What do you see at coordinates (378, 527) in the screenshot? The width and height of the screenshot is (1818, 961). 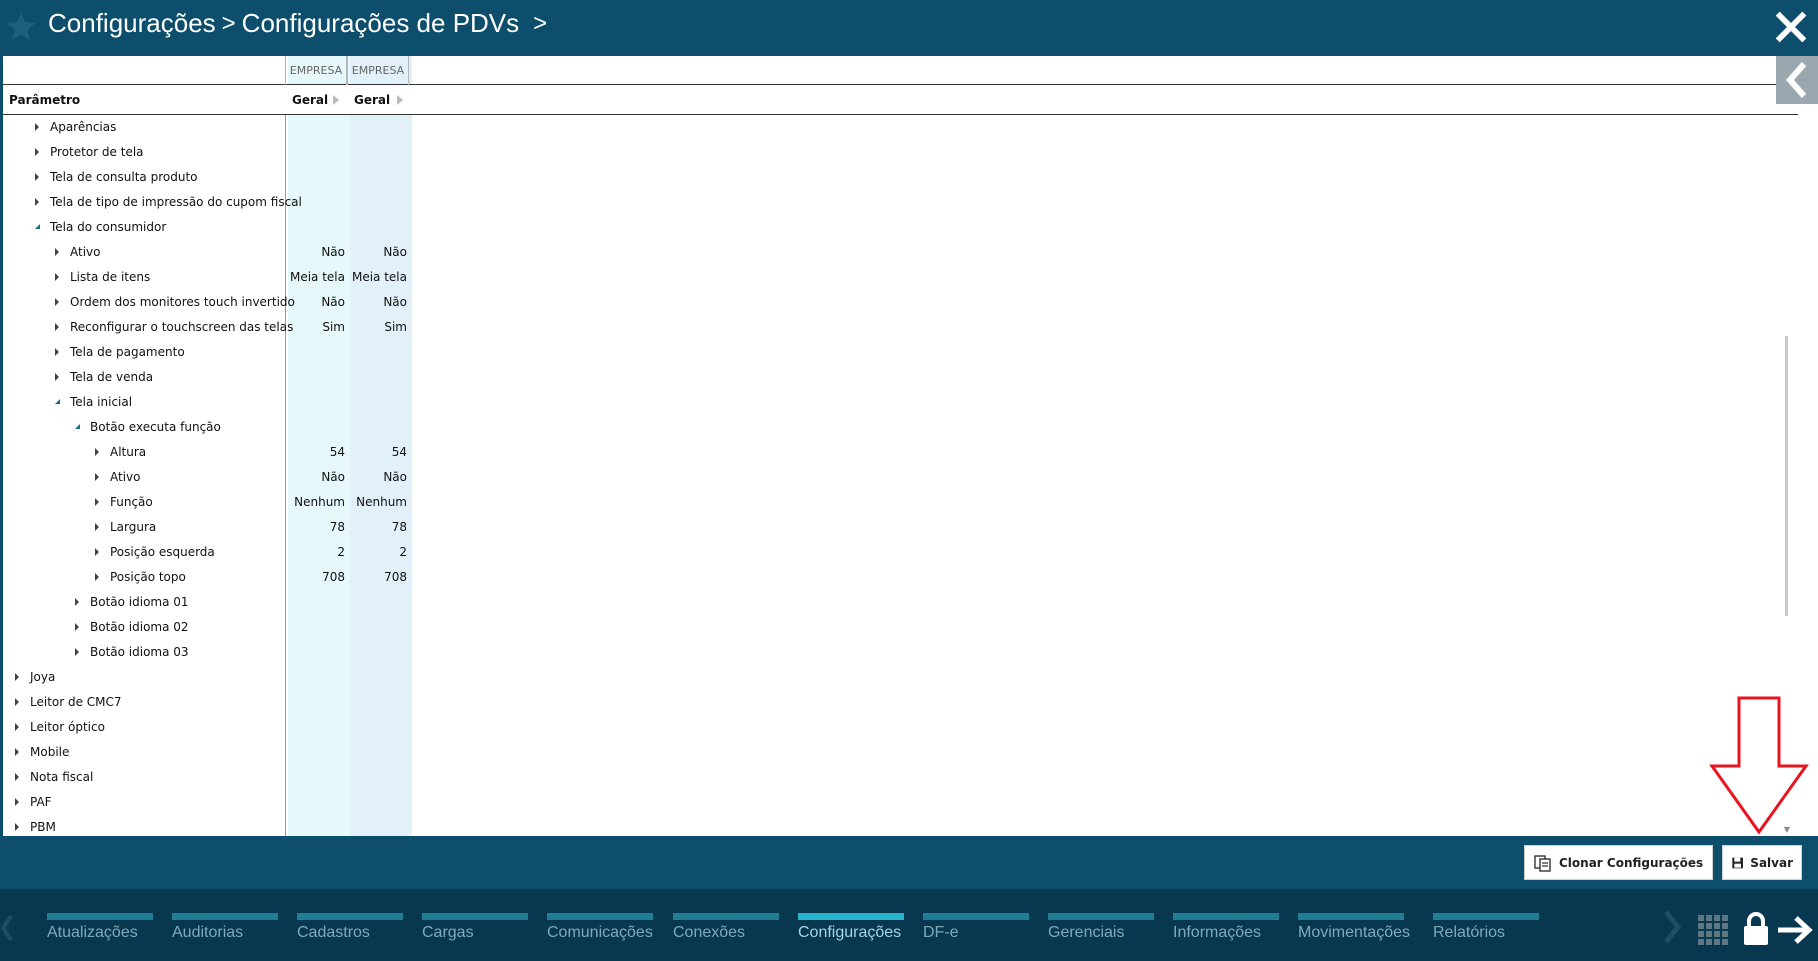 I see `tree-row-value-geral-2: 78` at bounding box center [378, 527].